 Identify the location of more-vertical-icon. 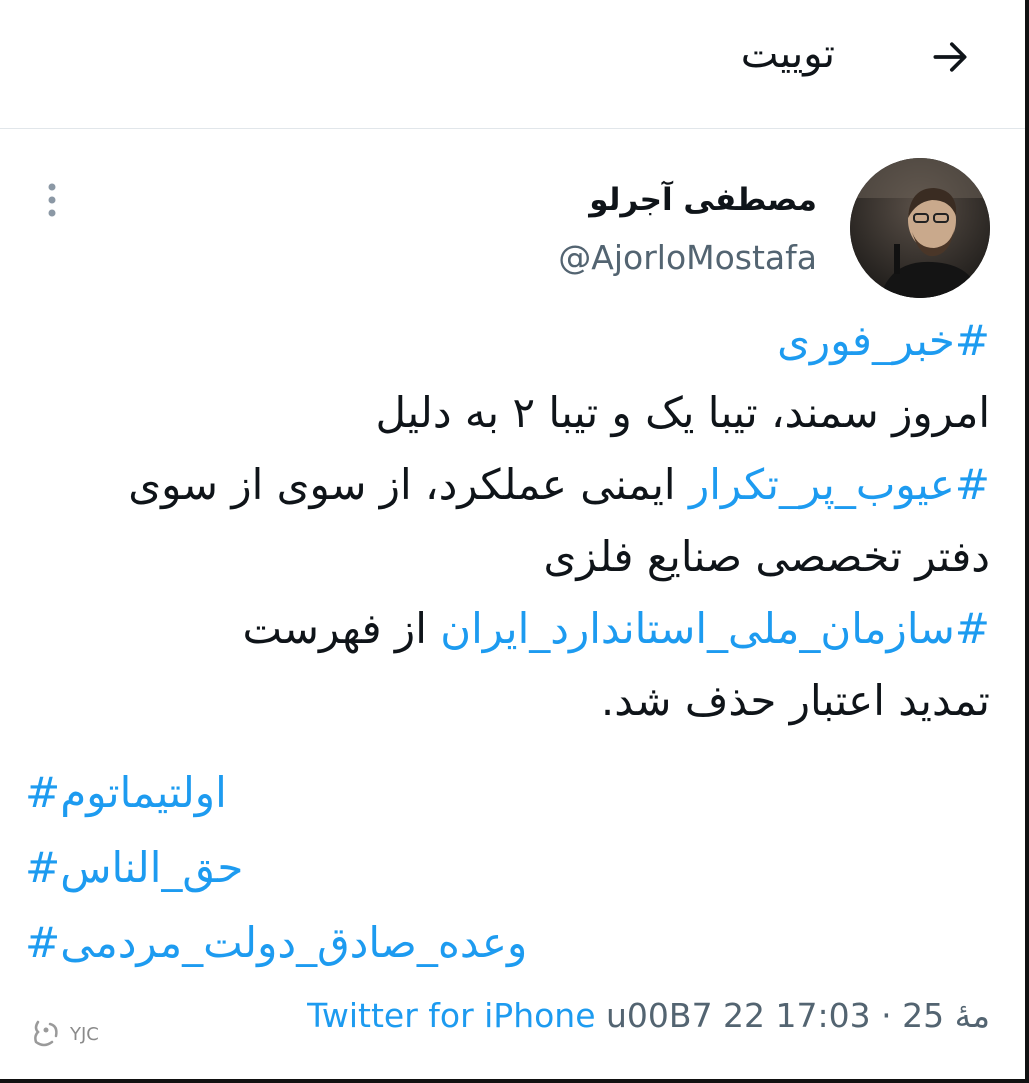
(52, 200).